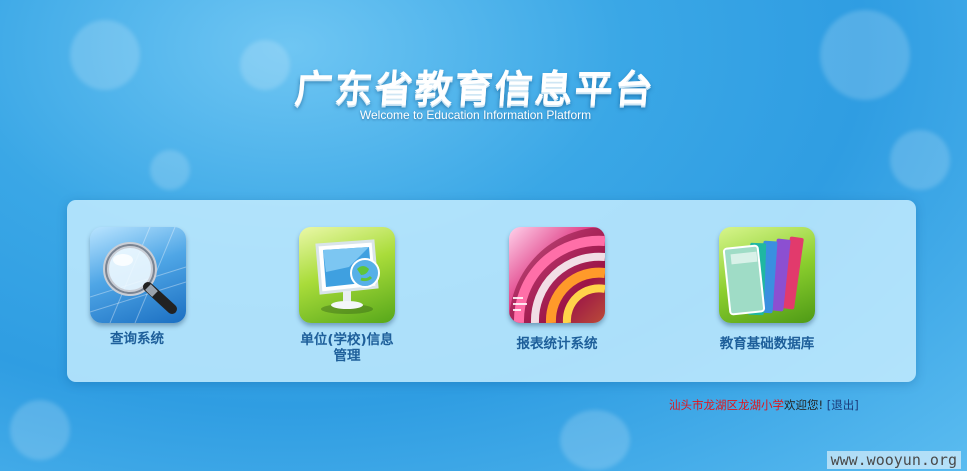 This screenshot has width=967, height=471. Describe the element at coordinates (893, 460) in the screenshot. I see `watermark: www.wooyun.org` at that location.